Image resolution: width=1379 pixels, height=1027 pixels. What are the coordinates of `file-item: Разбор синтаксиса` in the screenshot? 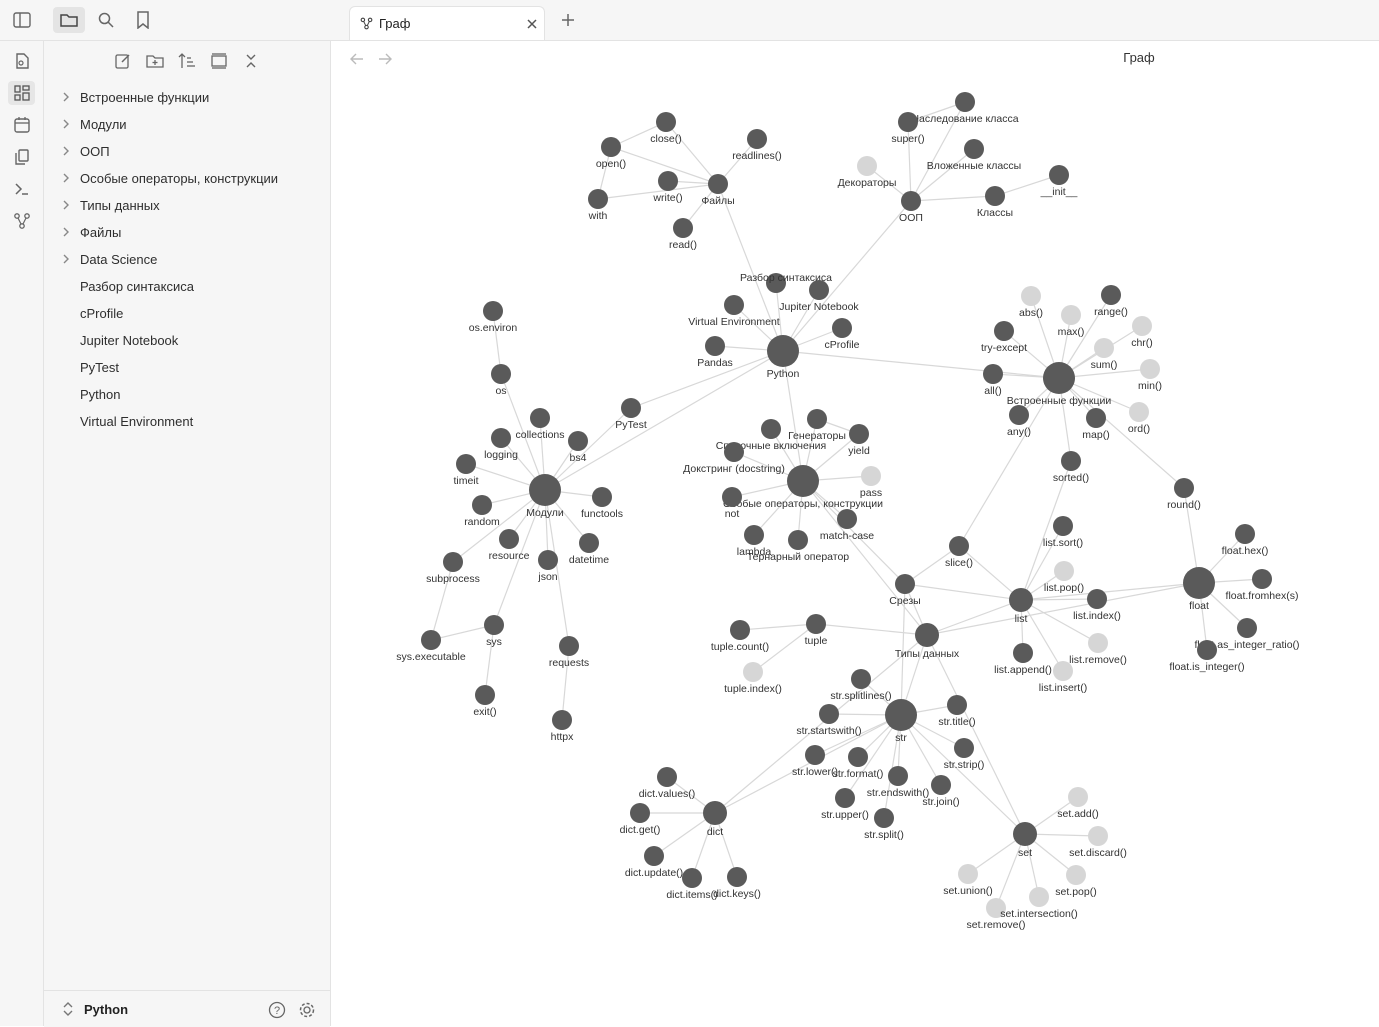 It's located at (137, 287).